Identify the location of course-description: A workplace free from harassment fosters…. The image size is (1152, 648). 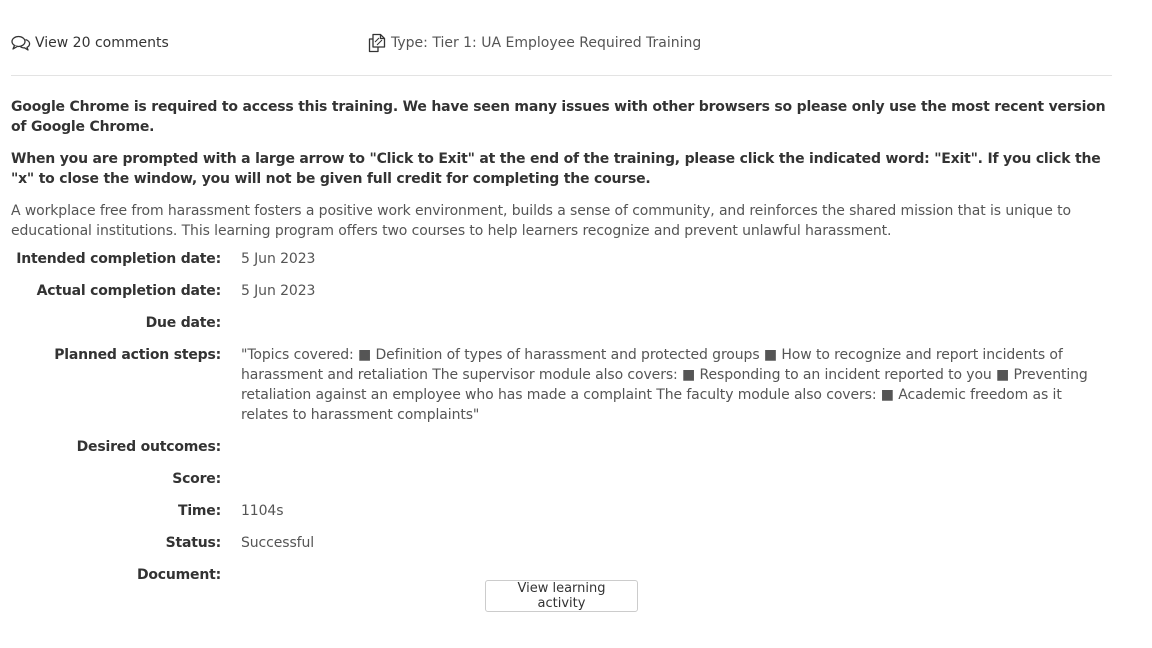
(541, 221).